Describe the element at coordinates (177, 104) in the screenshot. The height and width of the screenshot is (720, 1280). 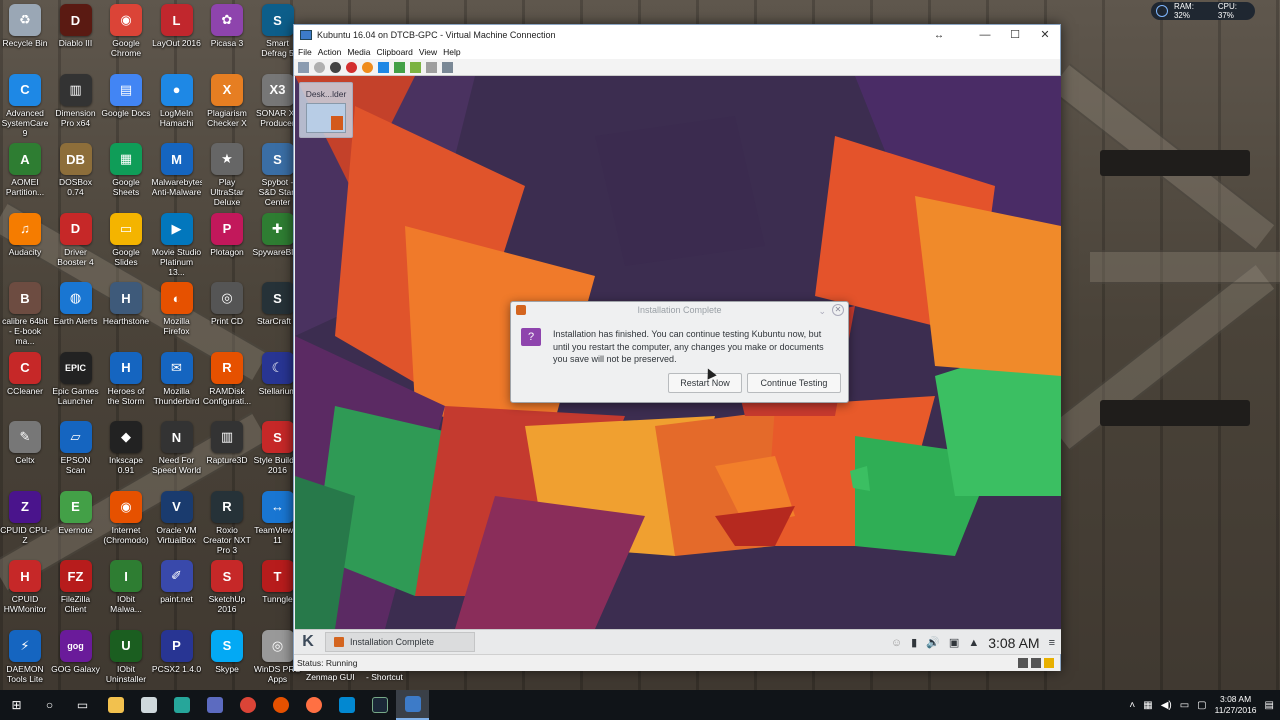
I see `desktop-icon: ● LogMeIn Hamachi` at that location.